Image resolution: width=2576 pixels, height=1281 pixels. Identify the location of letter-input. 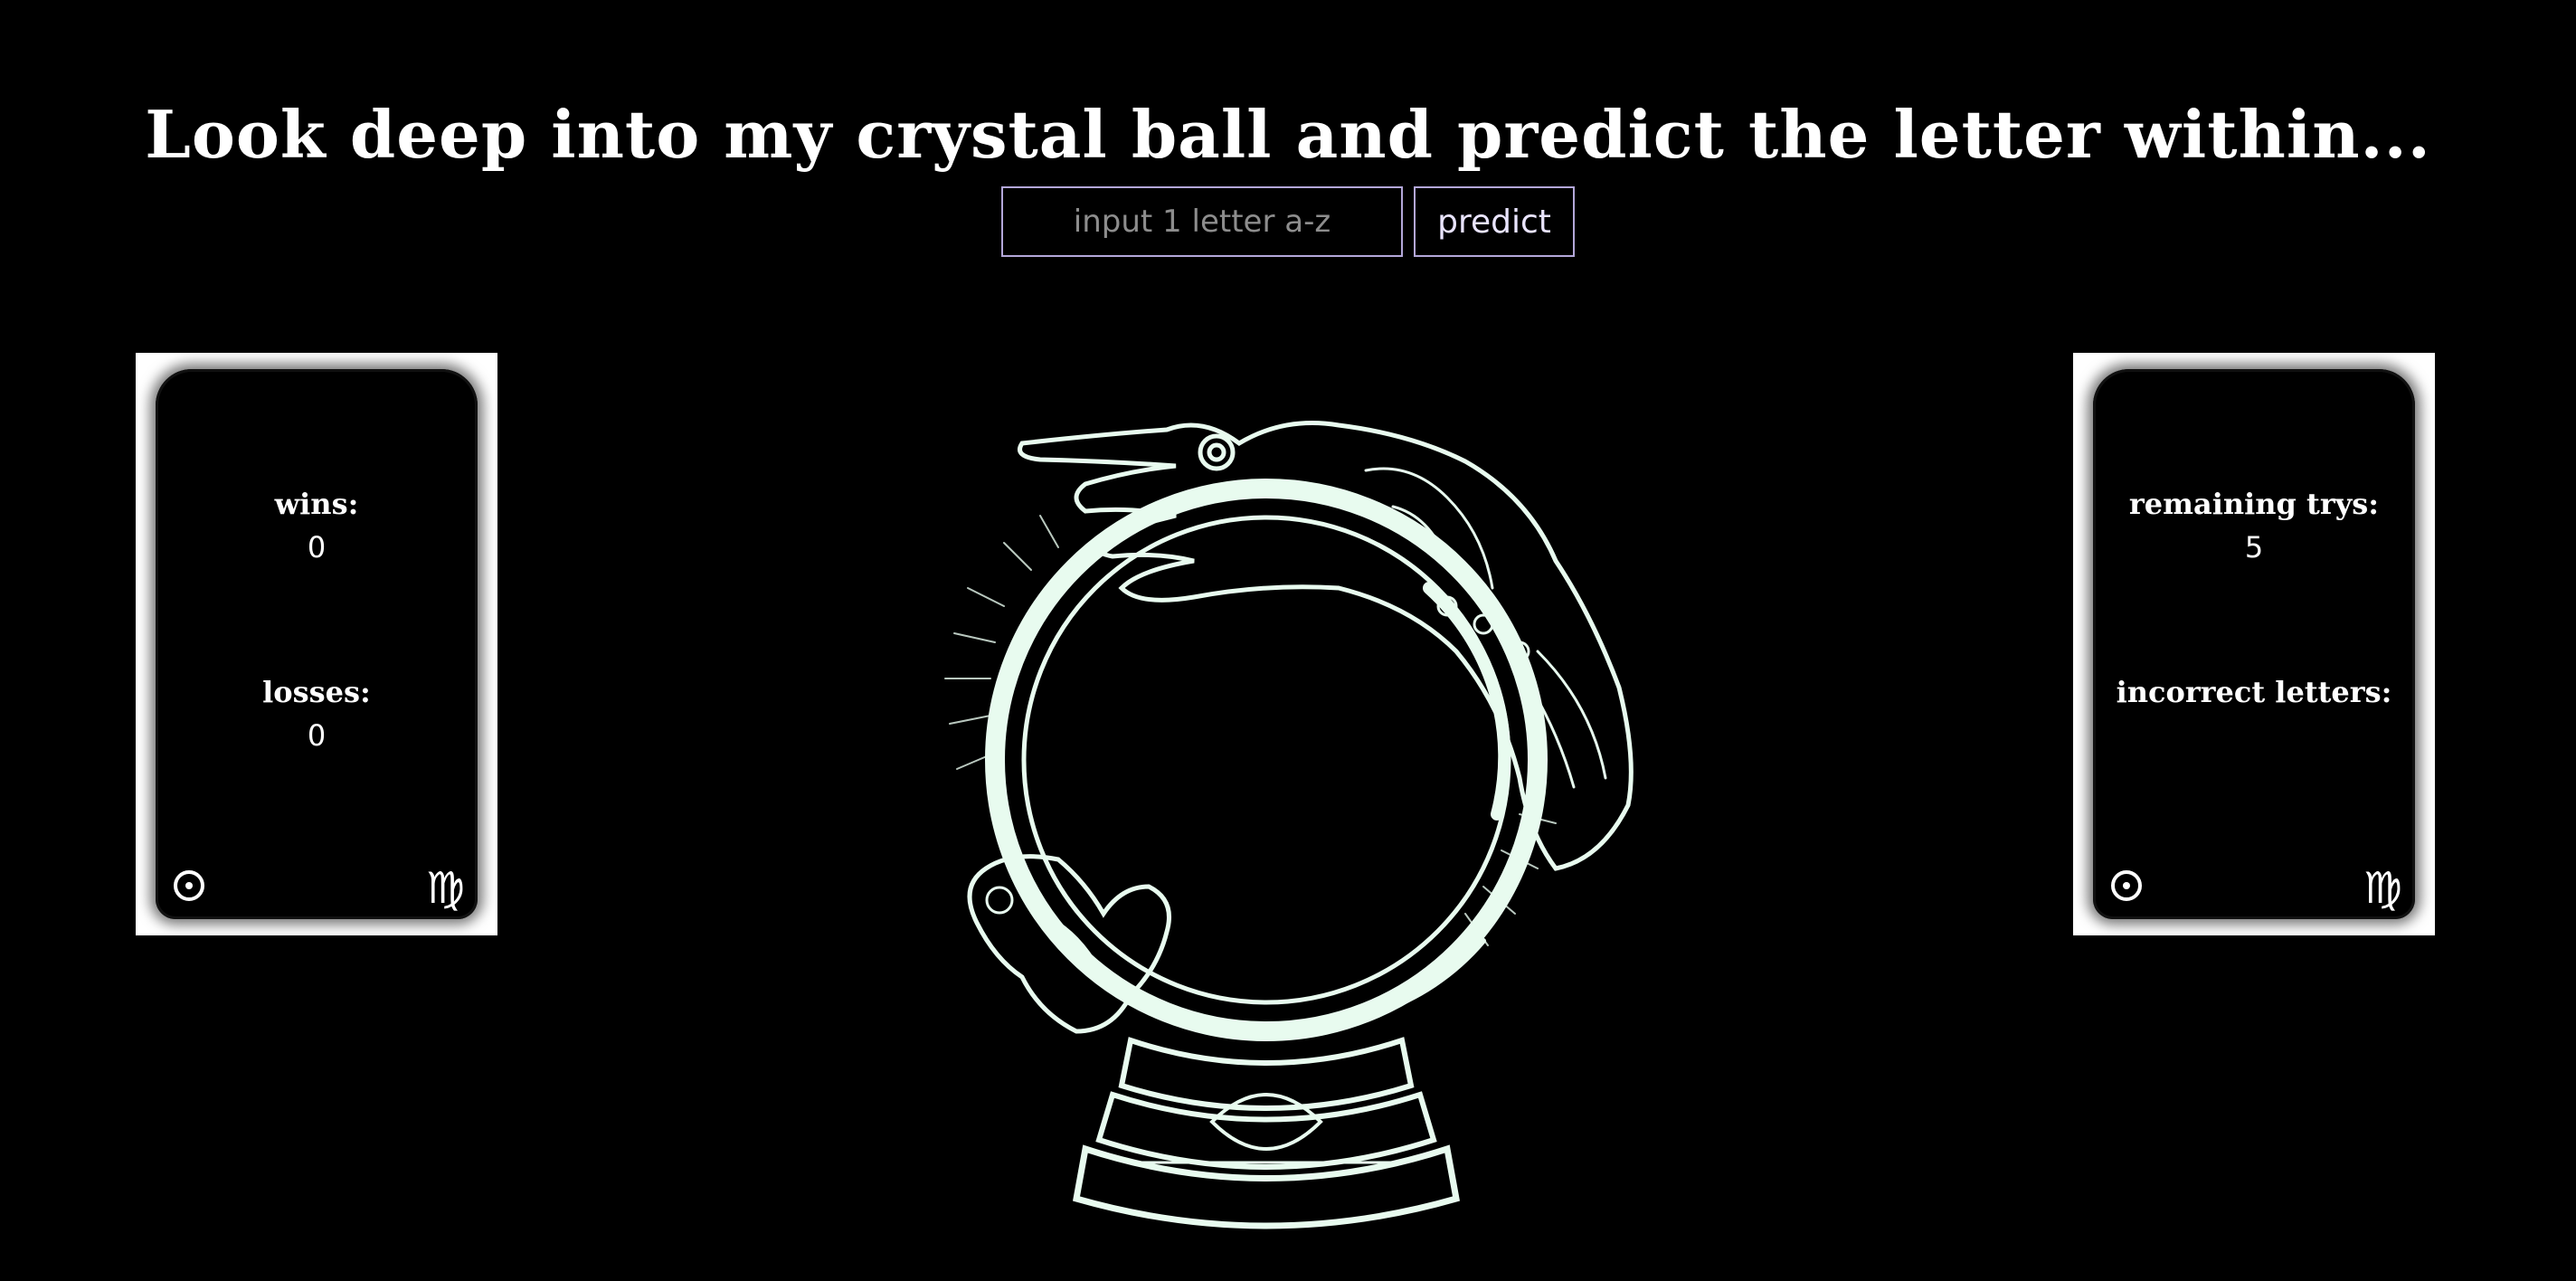
(1202, 221).